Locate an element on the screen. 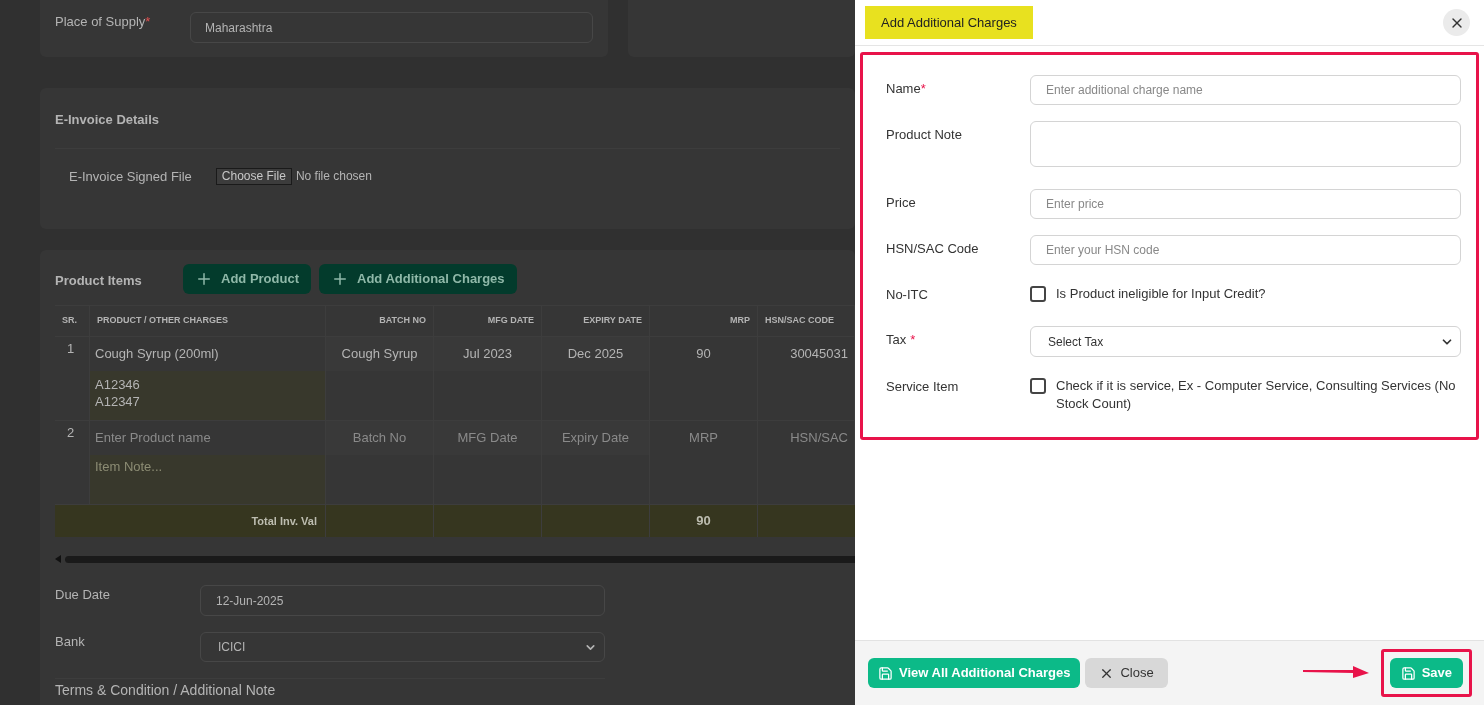  total-label: Total Inv. Val is located at coordinates (284, 521).